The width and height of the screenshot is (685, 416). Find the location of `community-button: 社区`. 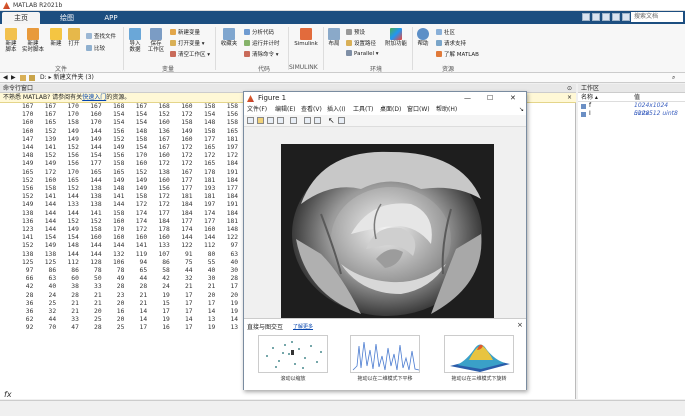

community-button: 社区 is located at coordinates (445, 32).